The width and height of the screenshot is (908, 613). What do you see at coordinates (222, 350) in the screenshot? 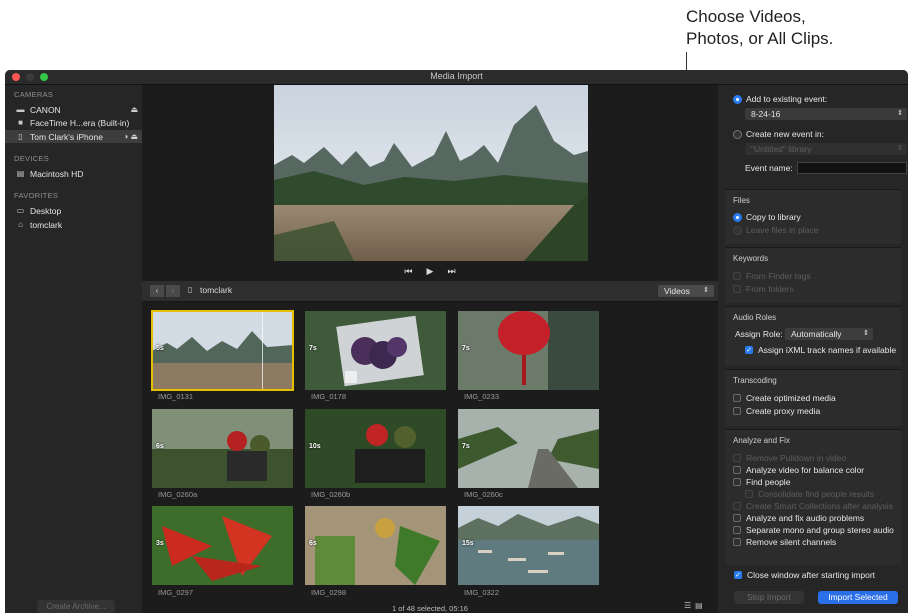
I see `clip-thumbnail: 5s` at bounding box center [222, 350].